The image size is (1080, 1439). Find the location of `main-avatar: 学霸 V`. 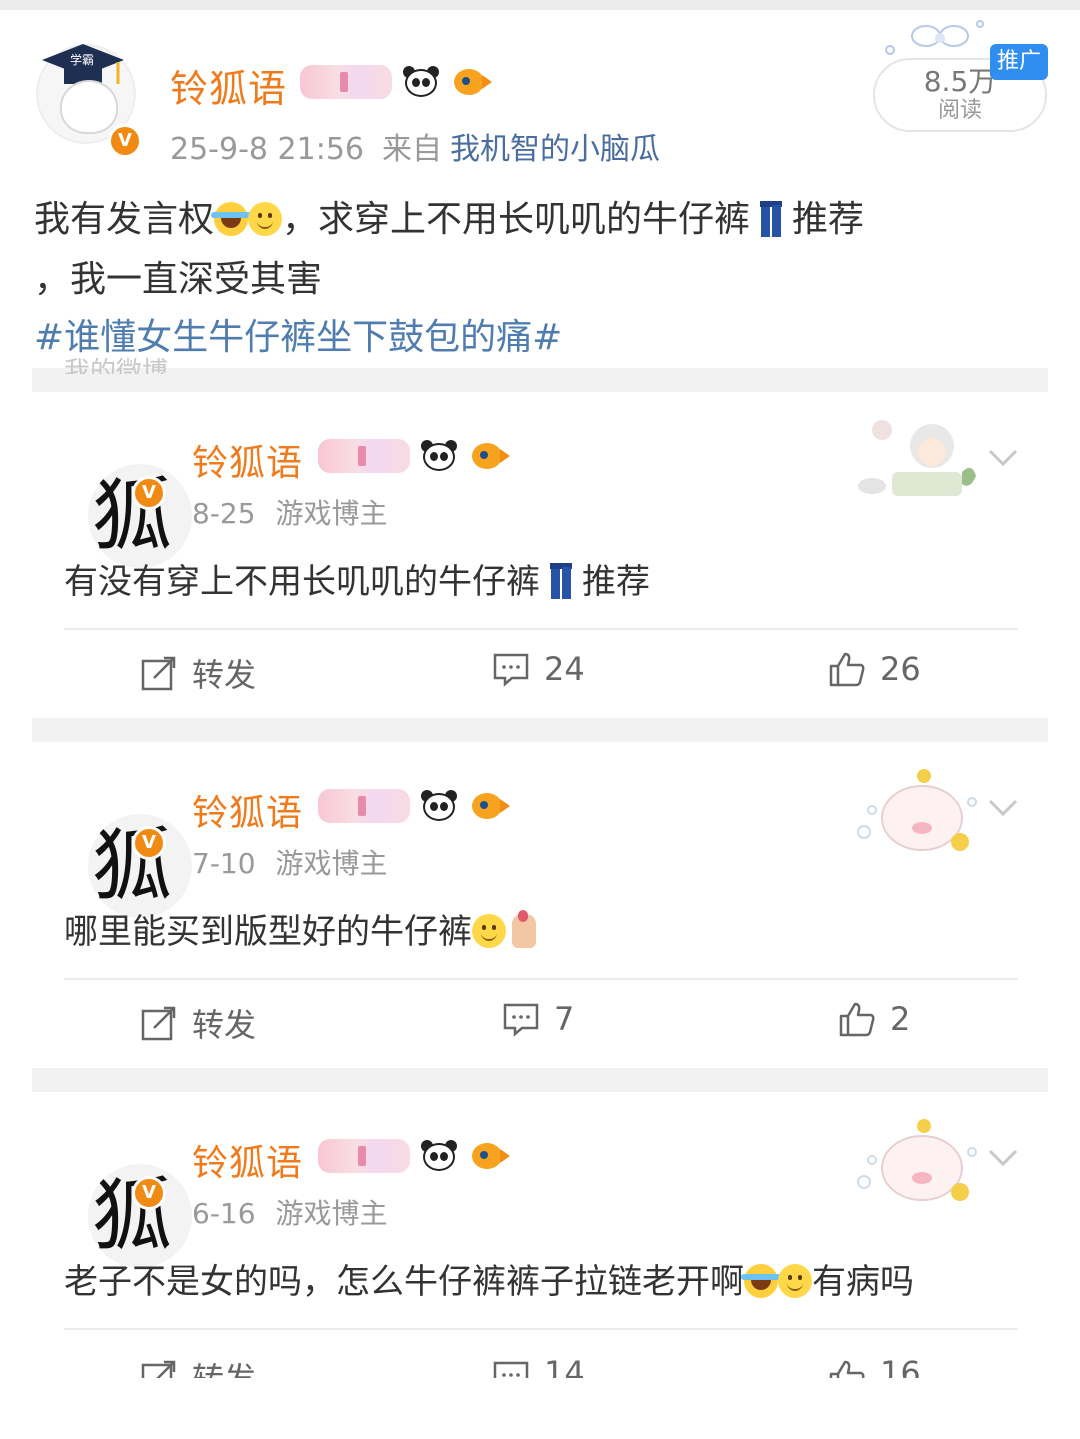

main-avatar: 学霸 V is located at coordinates (89, 101).